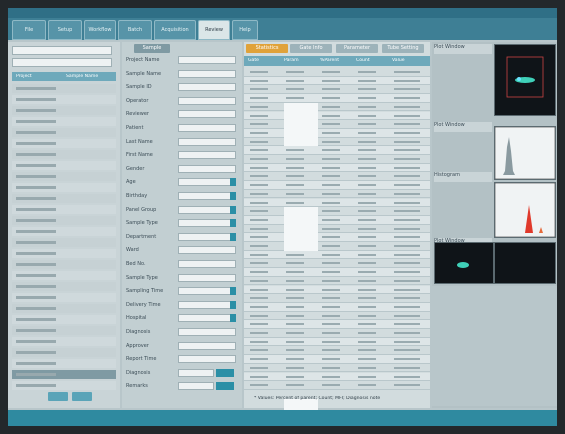  What do you see at coordinates (398, 60) in the screenshot?
I see `results-column-header: Value` at bounding box center [398, 60].